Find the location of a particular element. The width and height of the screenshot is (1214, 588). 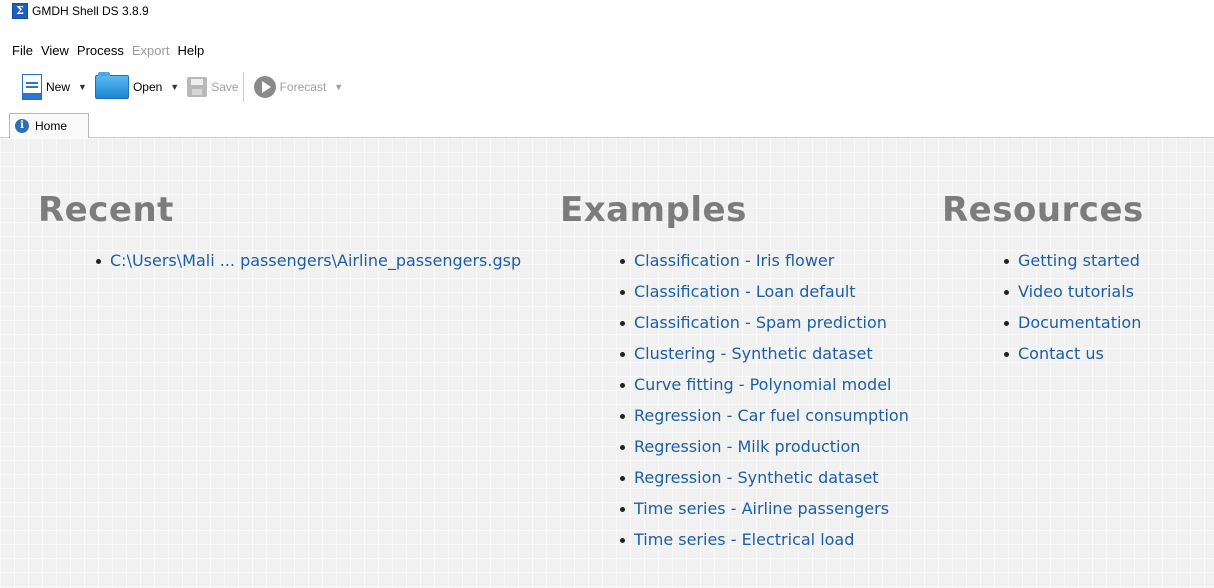

example-link: Time series - Airline passengers is located at coordinates (763, 514).